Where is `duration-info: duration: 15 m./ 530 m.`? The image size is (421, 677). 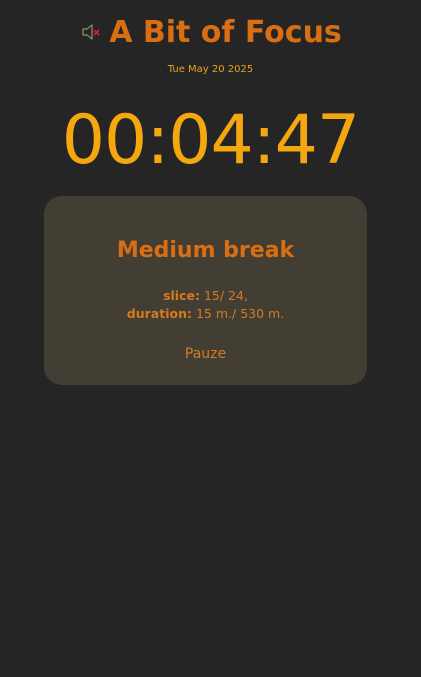 duration-info: duration: 15 m./ 530 m. is located at coordinates (205, 313).